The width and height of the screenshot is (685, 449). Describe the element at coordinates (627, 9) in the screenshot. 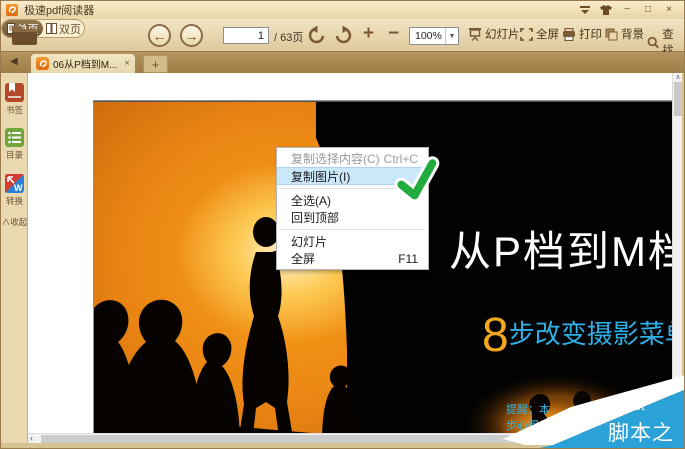

I see `minimize-icon: −` at that location.